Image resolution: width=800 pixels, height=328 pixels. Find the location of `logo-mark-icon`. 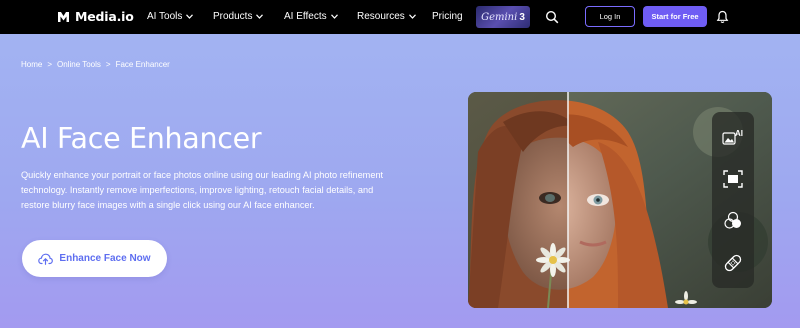

logo-mark-icon is located at coordinates (63, 17).